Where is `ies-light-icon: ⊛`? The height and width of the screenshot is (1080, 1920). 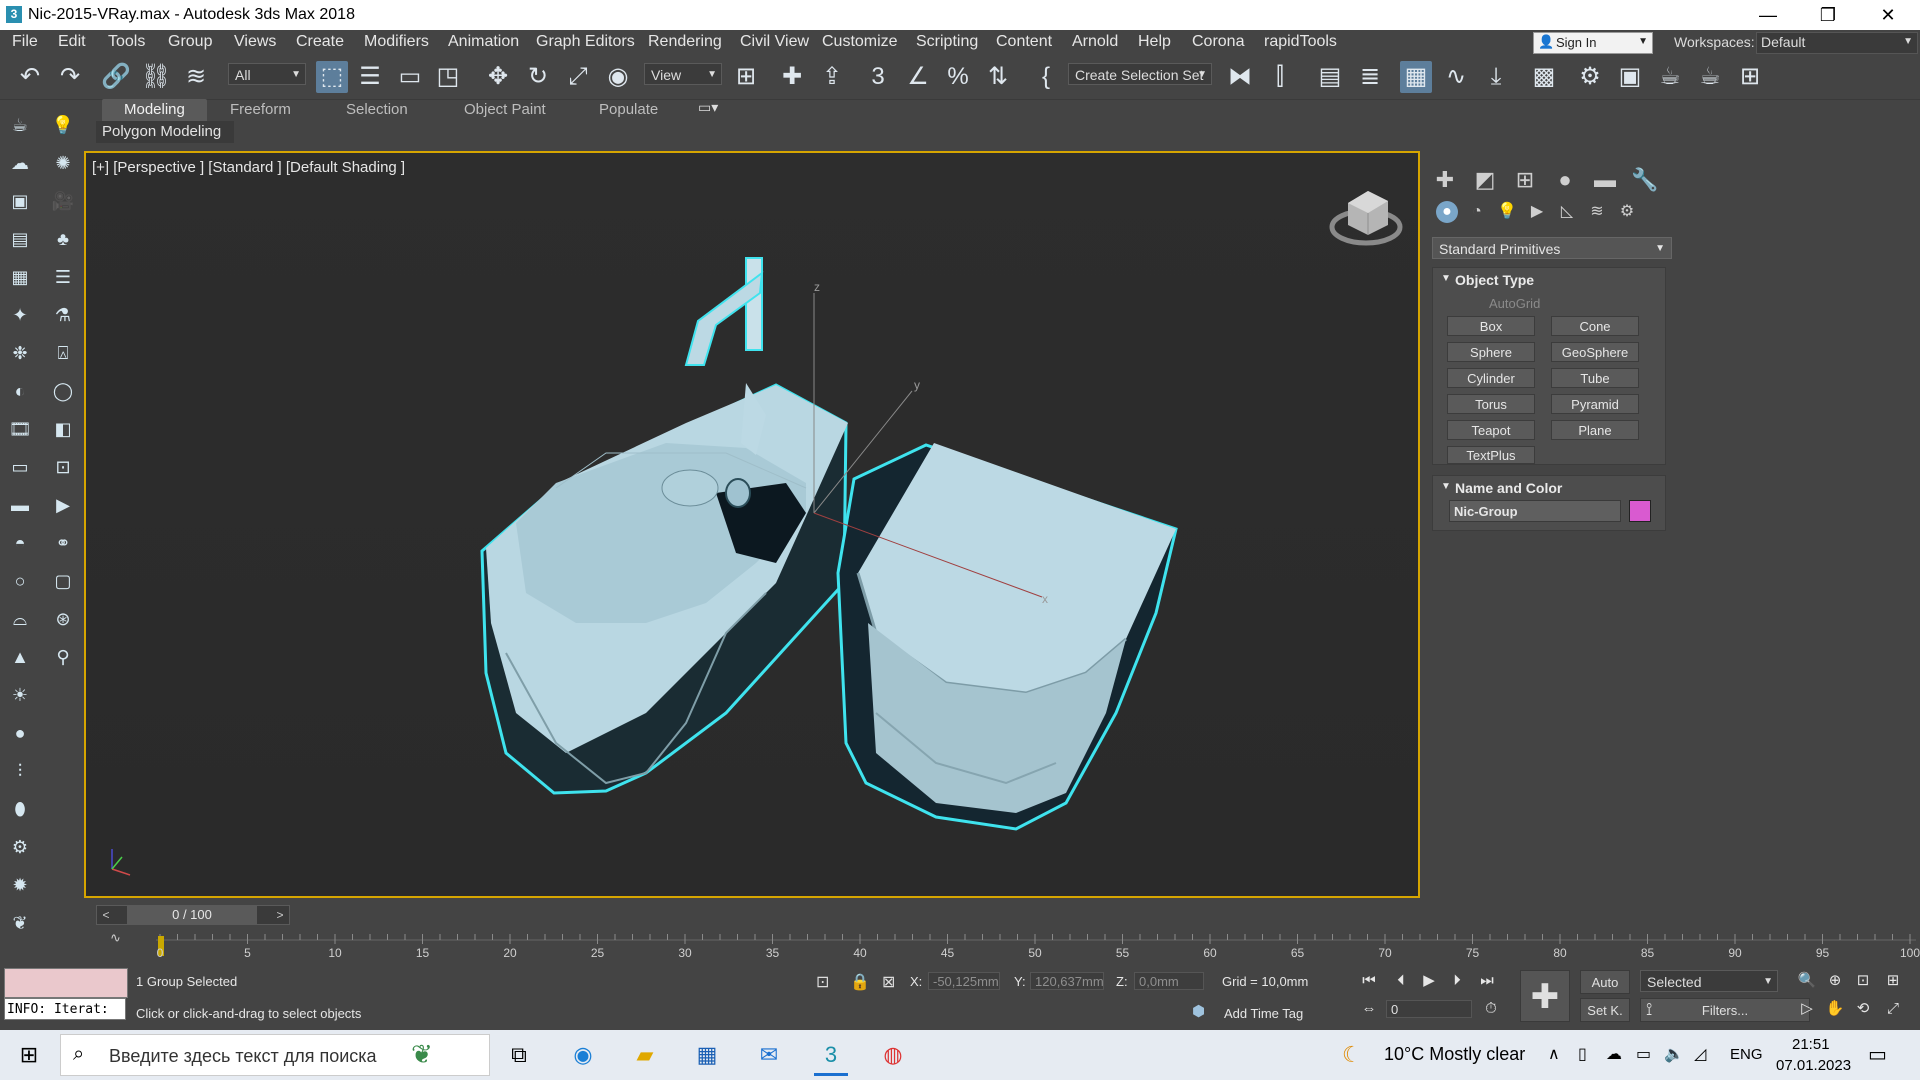
ies-light-icon: ⊛ is located at coordinates (63, 619).